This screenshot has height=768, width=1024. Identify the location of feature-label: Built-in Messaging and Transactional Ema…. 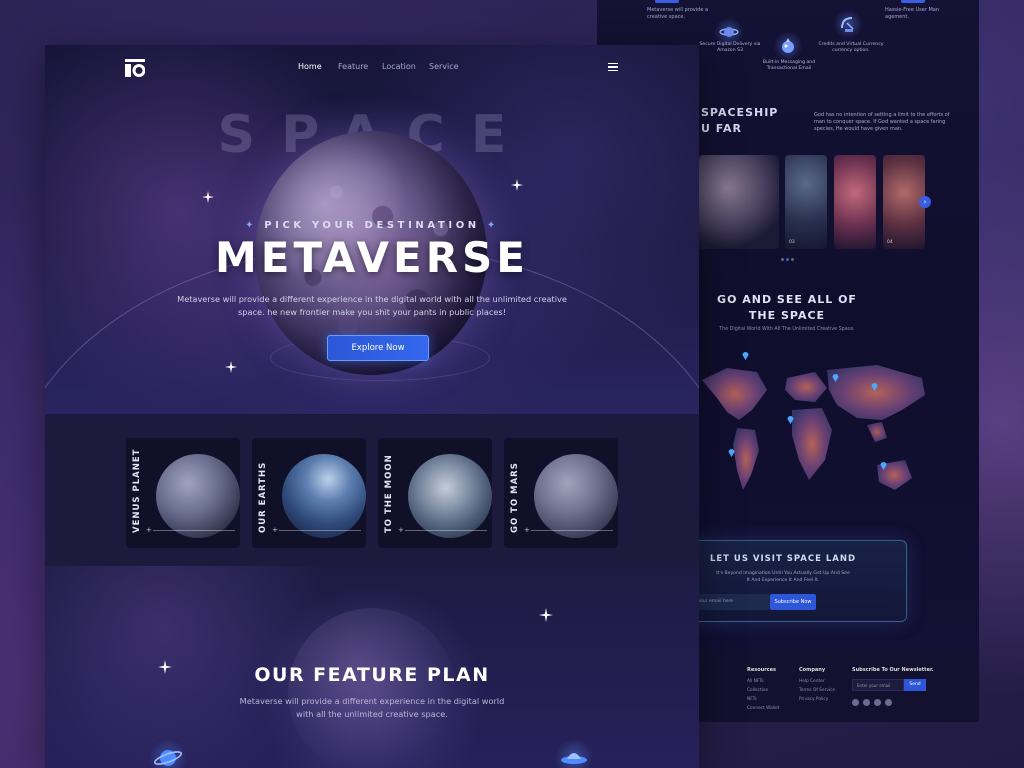
(789, 65).